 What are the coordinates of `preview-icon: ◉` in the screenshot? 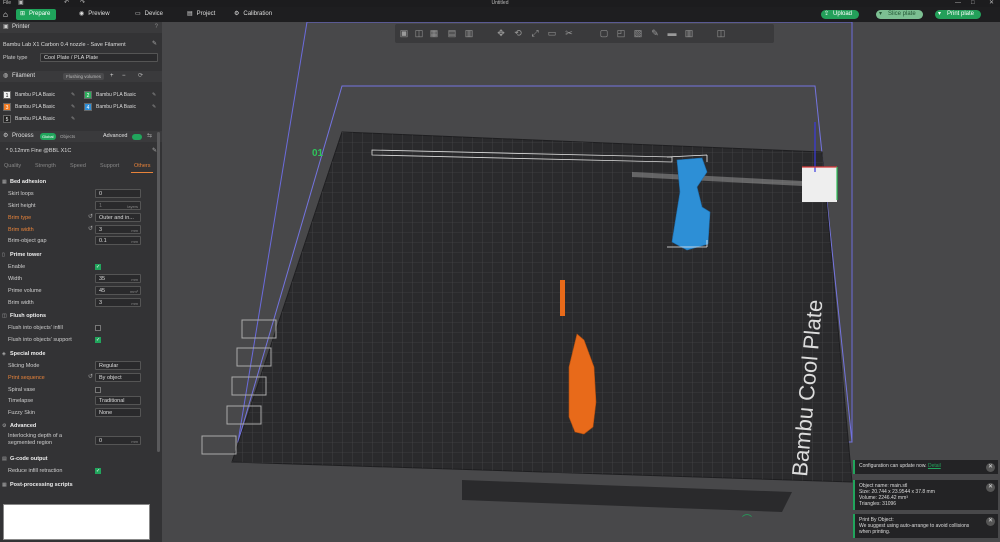 It's located at (82, 14).